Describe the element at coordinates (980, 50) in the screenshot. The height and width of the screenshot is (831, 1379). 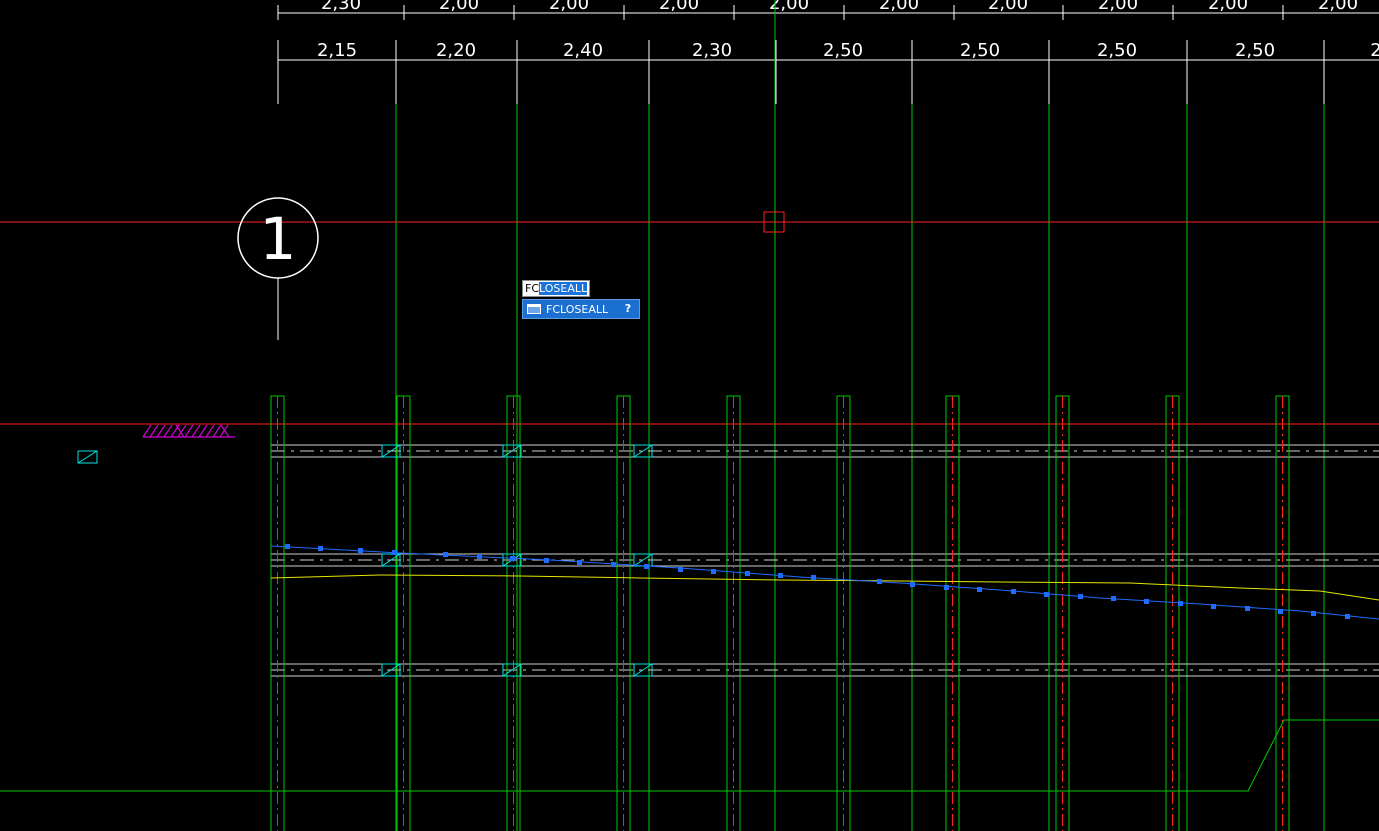
I see `dim-second-6: 2,50` at that location.